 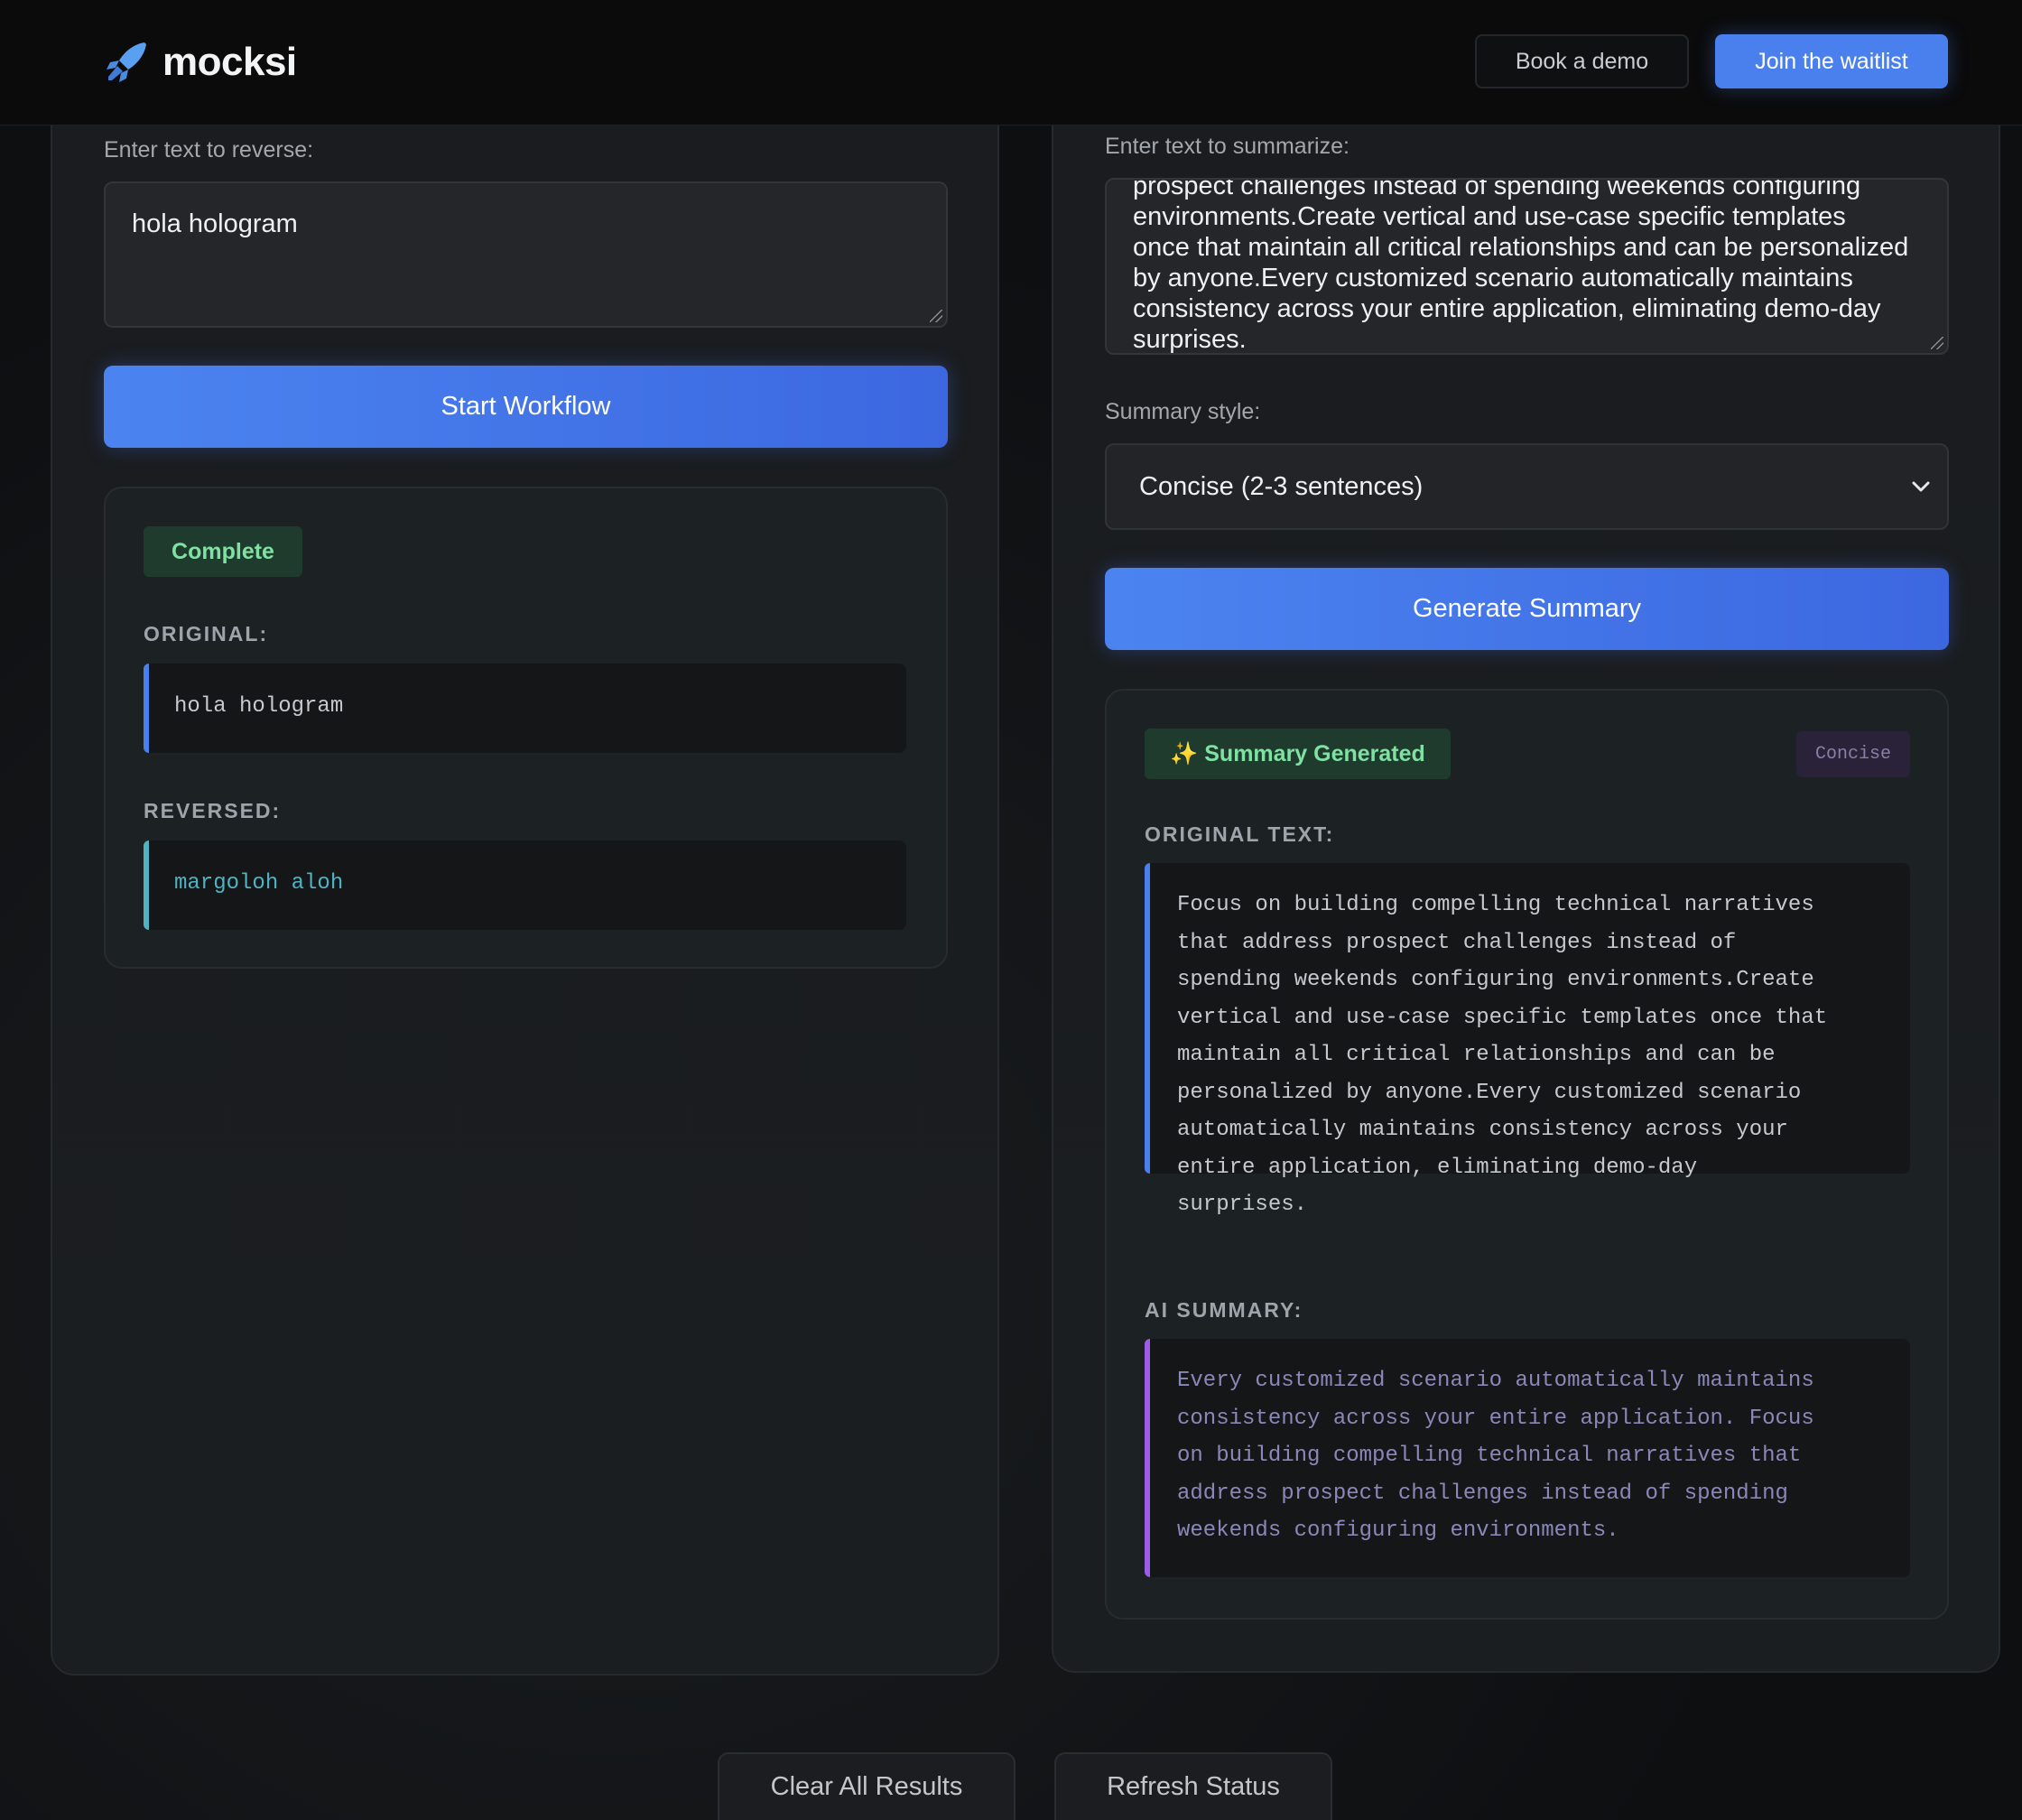 I want to click on original-output-value: hola hologram, so click(x=259, y=706).